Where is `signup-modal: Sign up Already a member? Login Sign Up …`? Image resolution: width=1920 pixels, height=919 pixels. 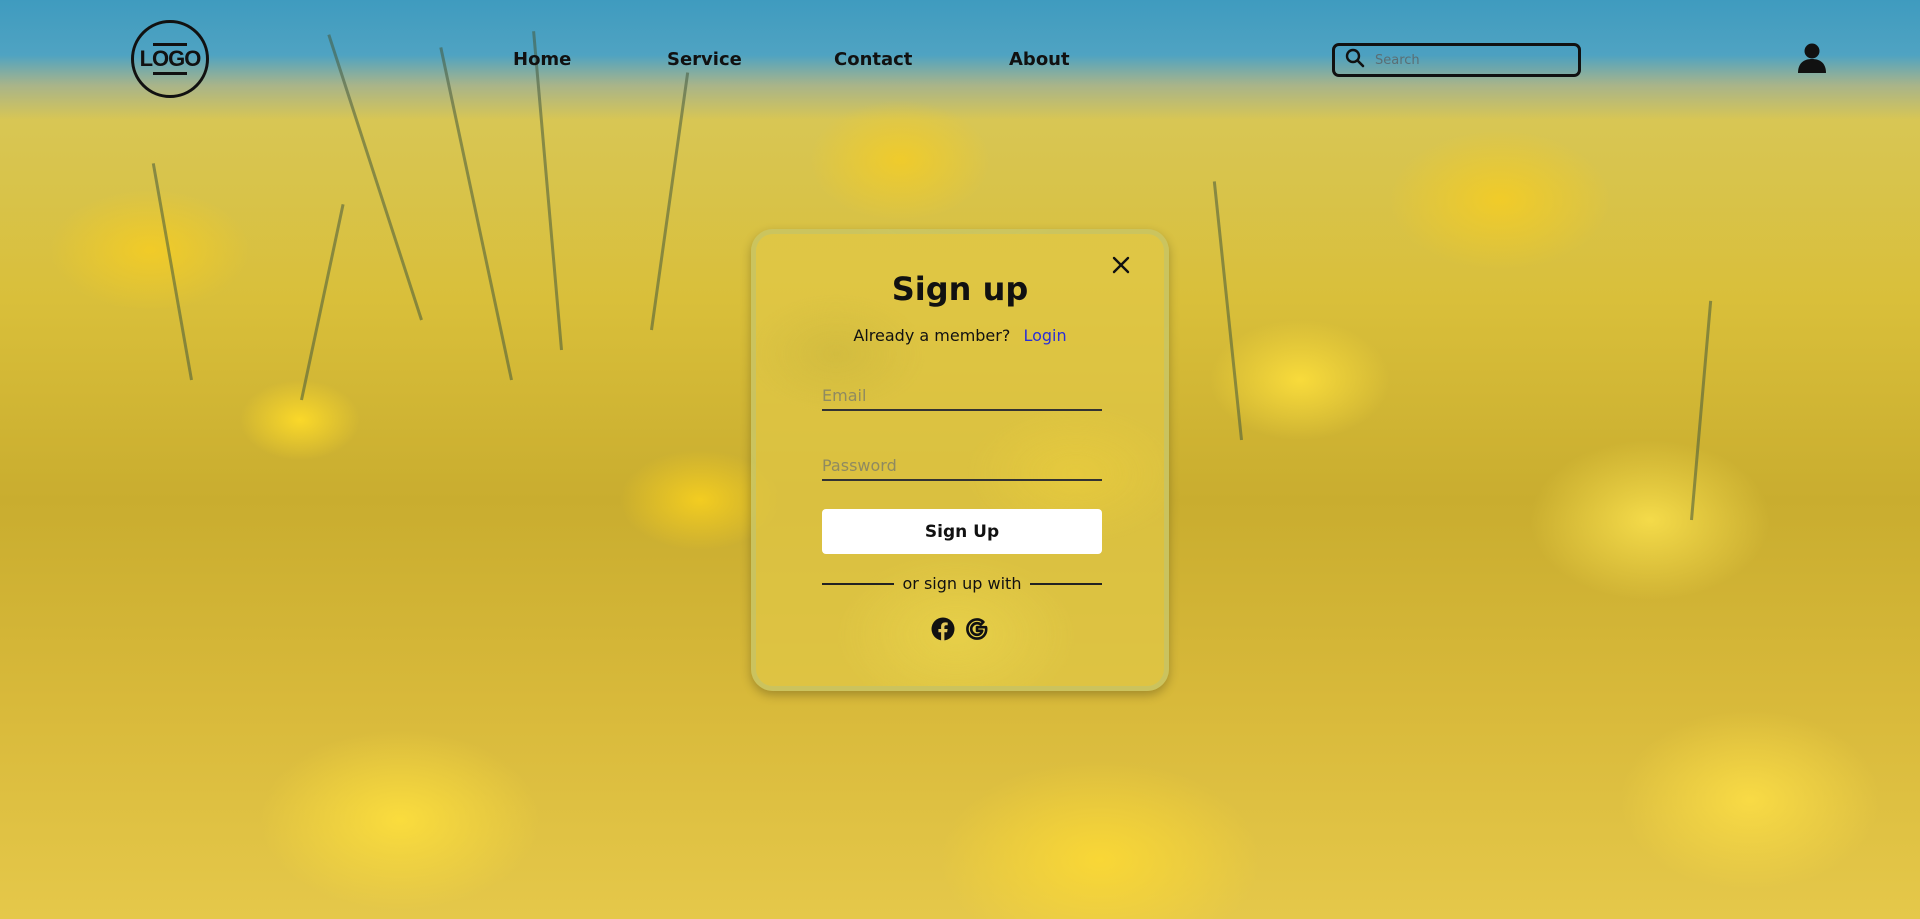 signup-modal: Sign up Already a member? Login Sign Up … is located at coordinates (960, 460).